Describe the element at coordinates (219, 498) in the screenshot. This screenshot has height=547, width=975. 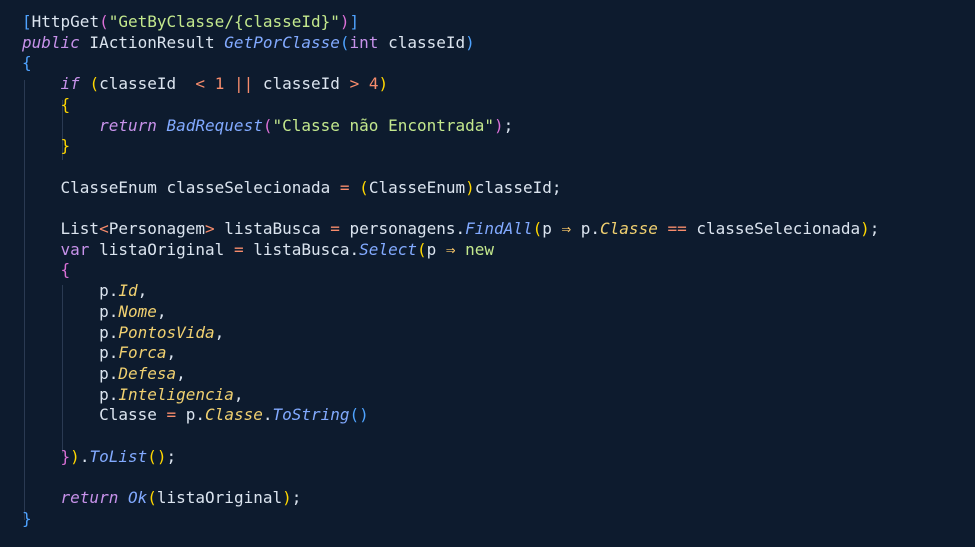
I see `code-token: listaOriginal` at that location.